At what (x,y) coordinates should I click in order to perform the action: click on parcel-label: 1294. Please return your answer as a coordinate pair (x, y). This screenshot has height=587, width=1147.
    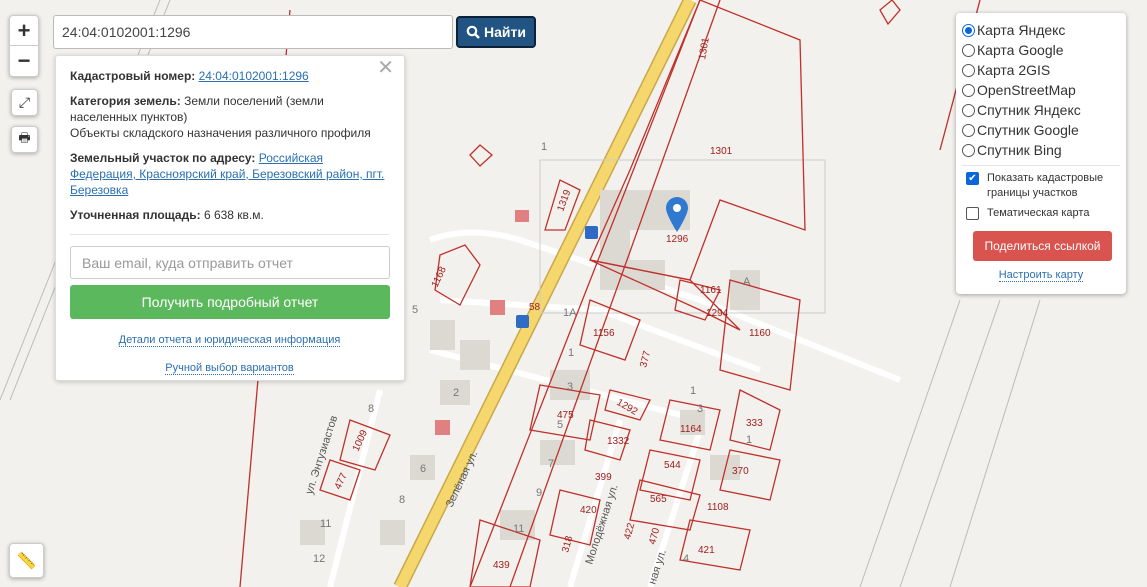
    Looking at the image, I should click on (717, 313).